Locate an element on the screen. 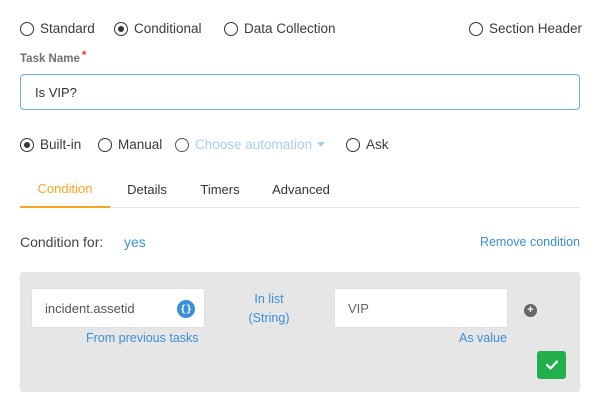 The width and height of the screenshot is (596, 400). tab-details: Details is located at coordinates (147, 189).